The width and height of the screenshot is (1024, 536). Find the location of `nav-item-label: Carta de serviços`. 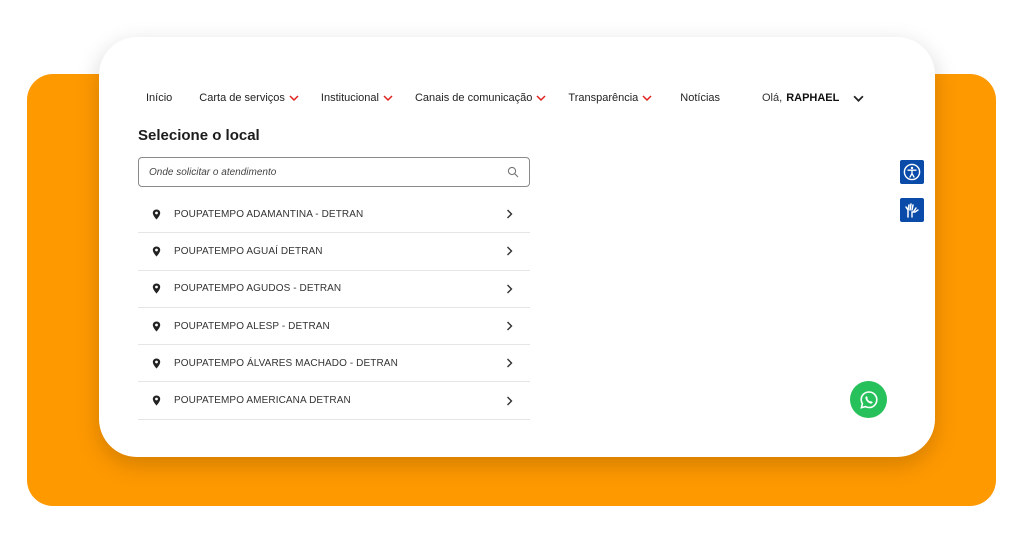

nav-item-label: Carta de serviços is located at coordinates (242, 98).